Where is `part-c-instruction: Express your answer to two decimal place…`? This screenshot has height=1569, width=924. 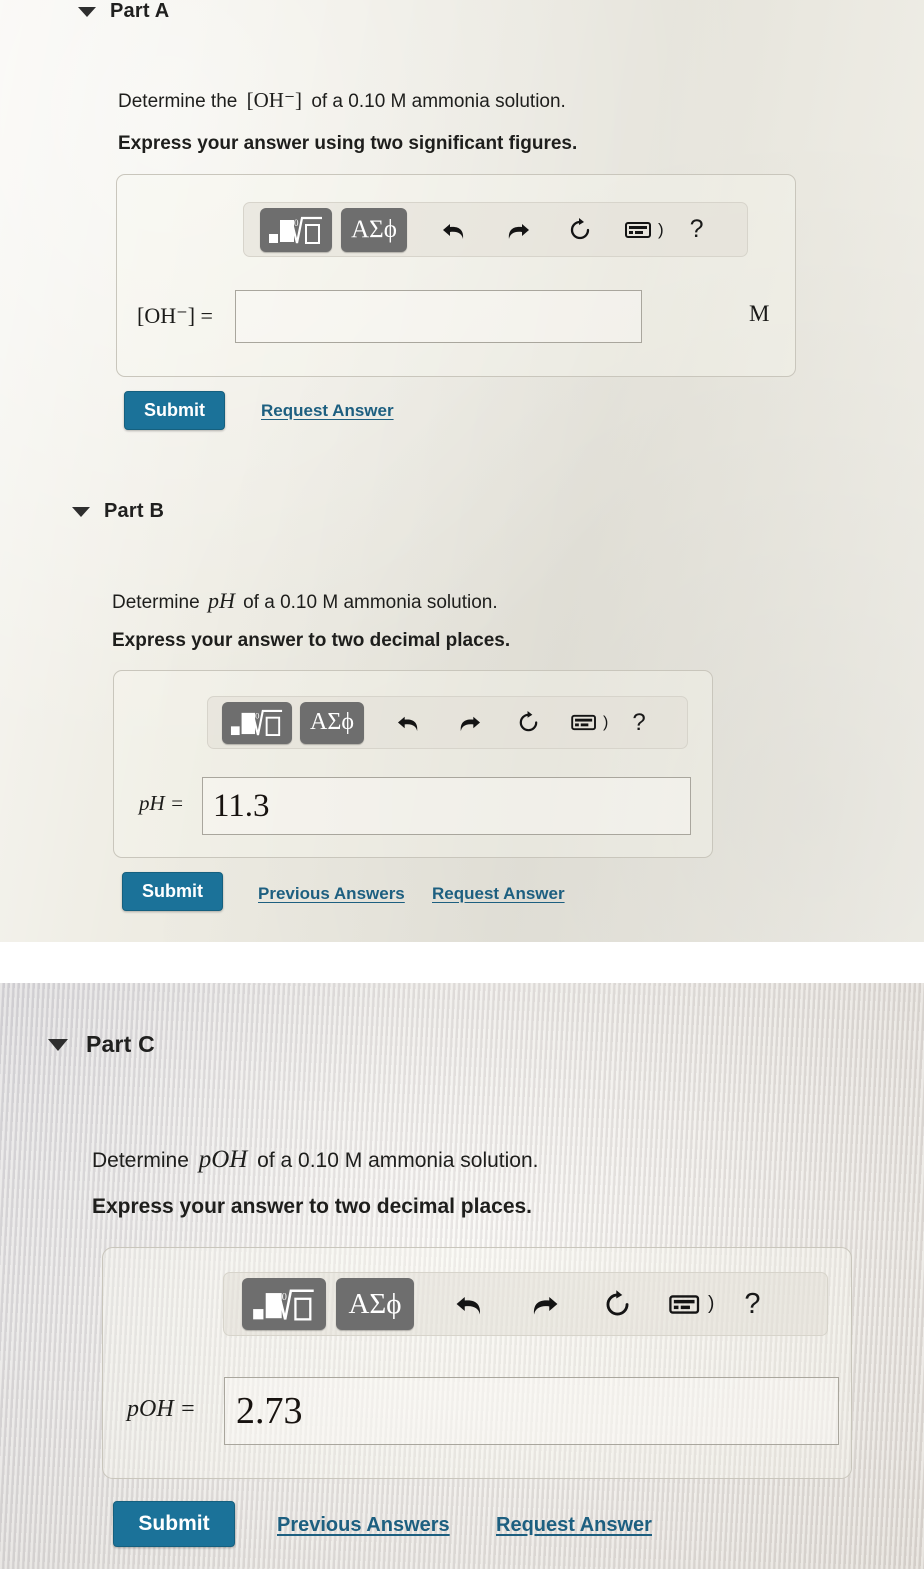
part-c-instruction: Express your answer to two decimal place… is located at coordinates (312, 1206).